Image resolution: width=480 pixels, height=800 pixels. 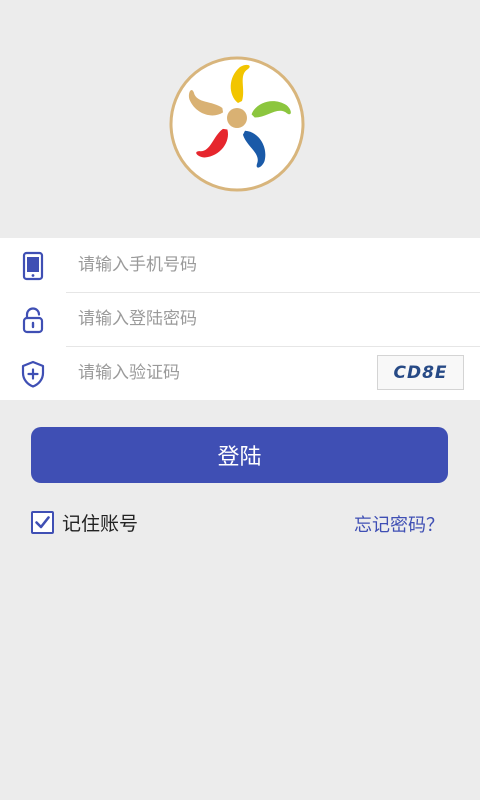 I want to click on login-button: 登陆, so click(x=239, y=455).